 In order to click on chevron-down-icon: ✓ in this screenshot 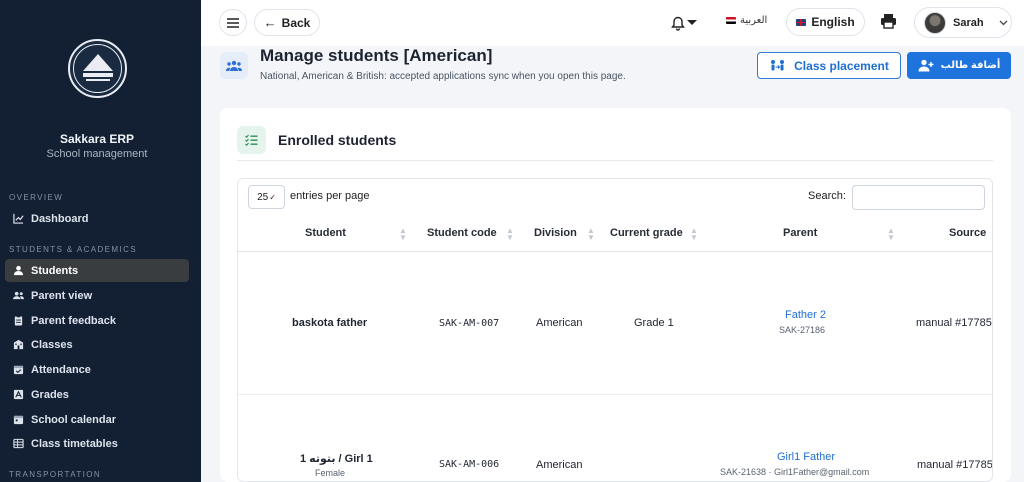, I will do `click(272, 197)`.